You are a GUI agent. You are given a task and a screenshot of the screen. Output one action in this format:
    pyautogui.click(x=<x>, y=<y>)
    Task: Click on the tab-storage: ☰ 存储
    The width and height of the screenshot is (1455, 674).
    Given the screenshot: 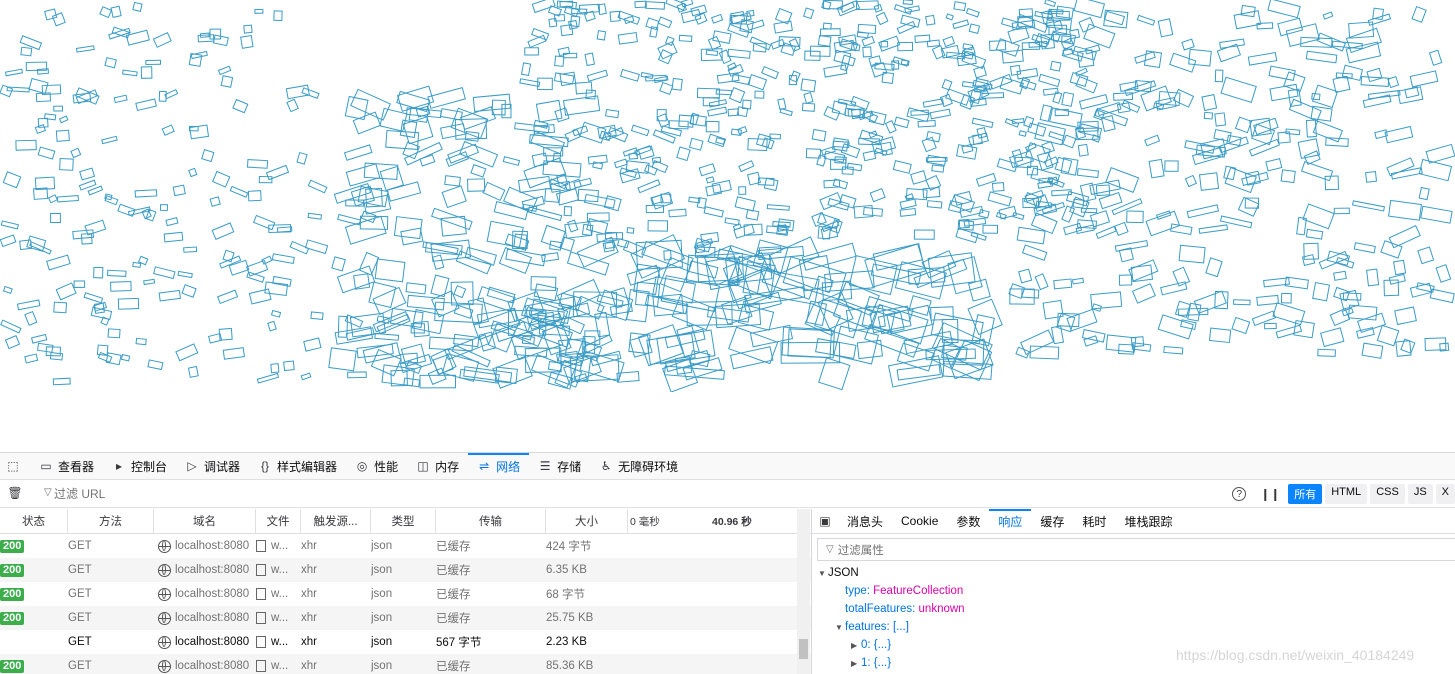 What is the action you would take?
    pyautogui.click(x=559, y=466)
    